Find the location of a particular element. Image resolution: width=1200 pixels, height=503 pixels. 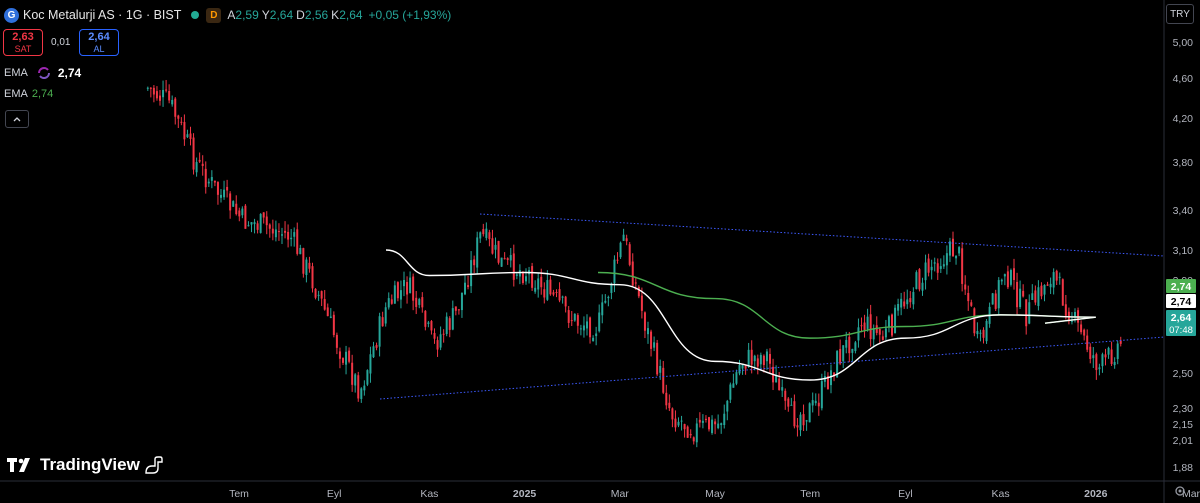

x-tick-label: Kas is located at coordinates (429, 494).